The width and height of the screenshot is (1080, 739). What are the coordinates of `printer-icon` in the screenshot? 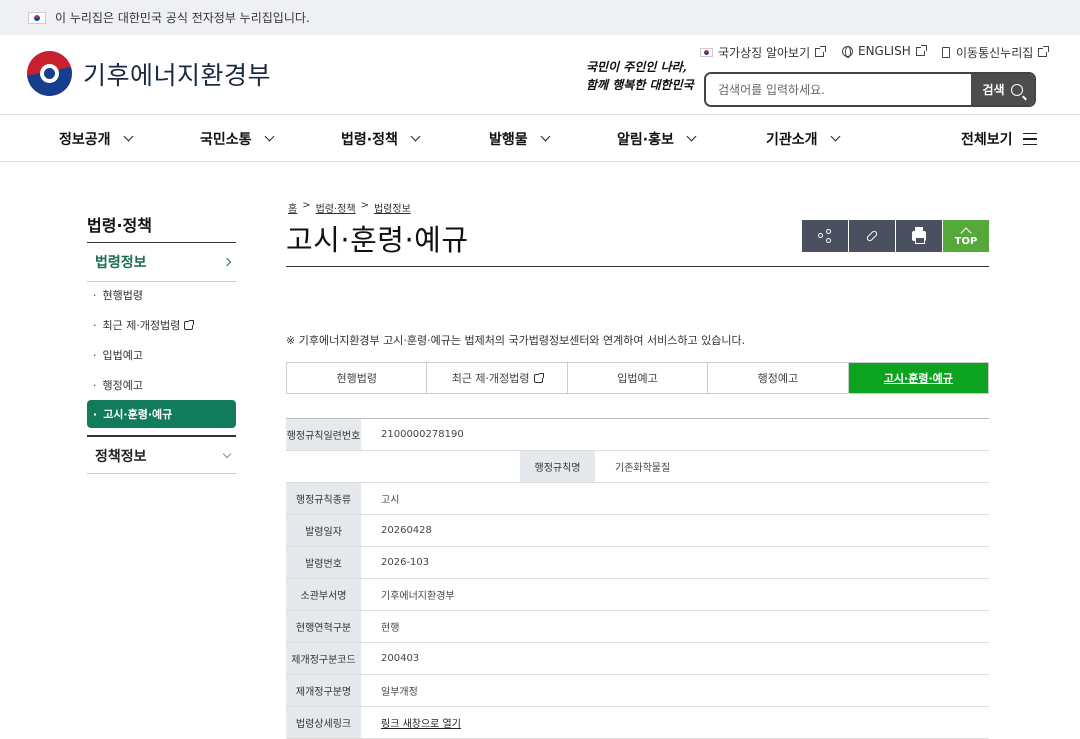 It's located at (919, 235).